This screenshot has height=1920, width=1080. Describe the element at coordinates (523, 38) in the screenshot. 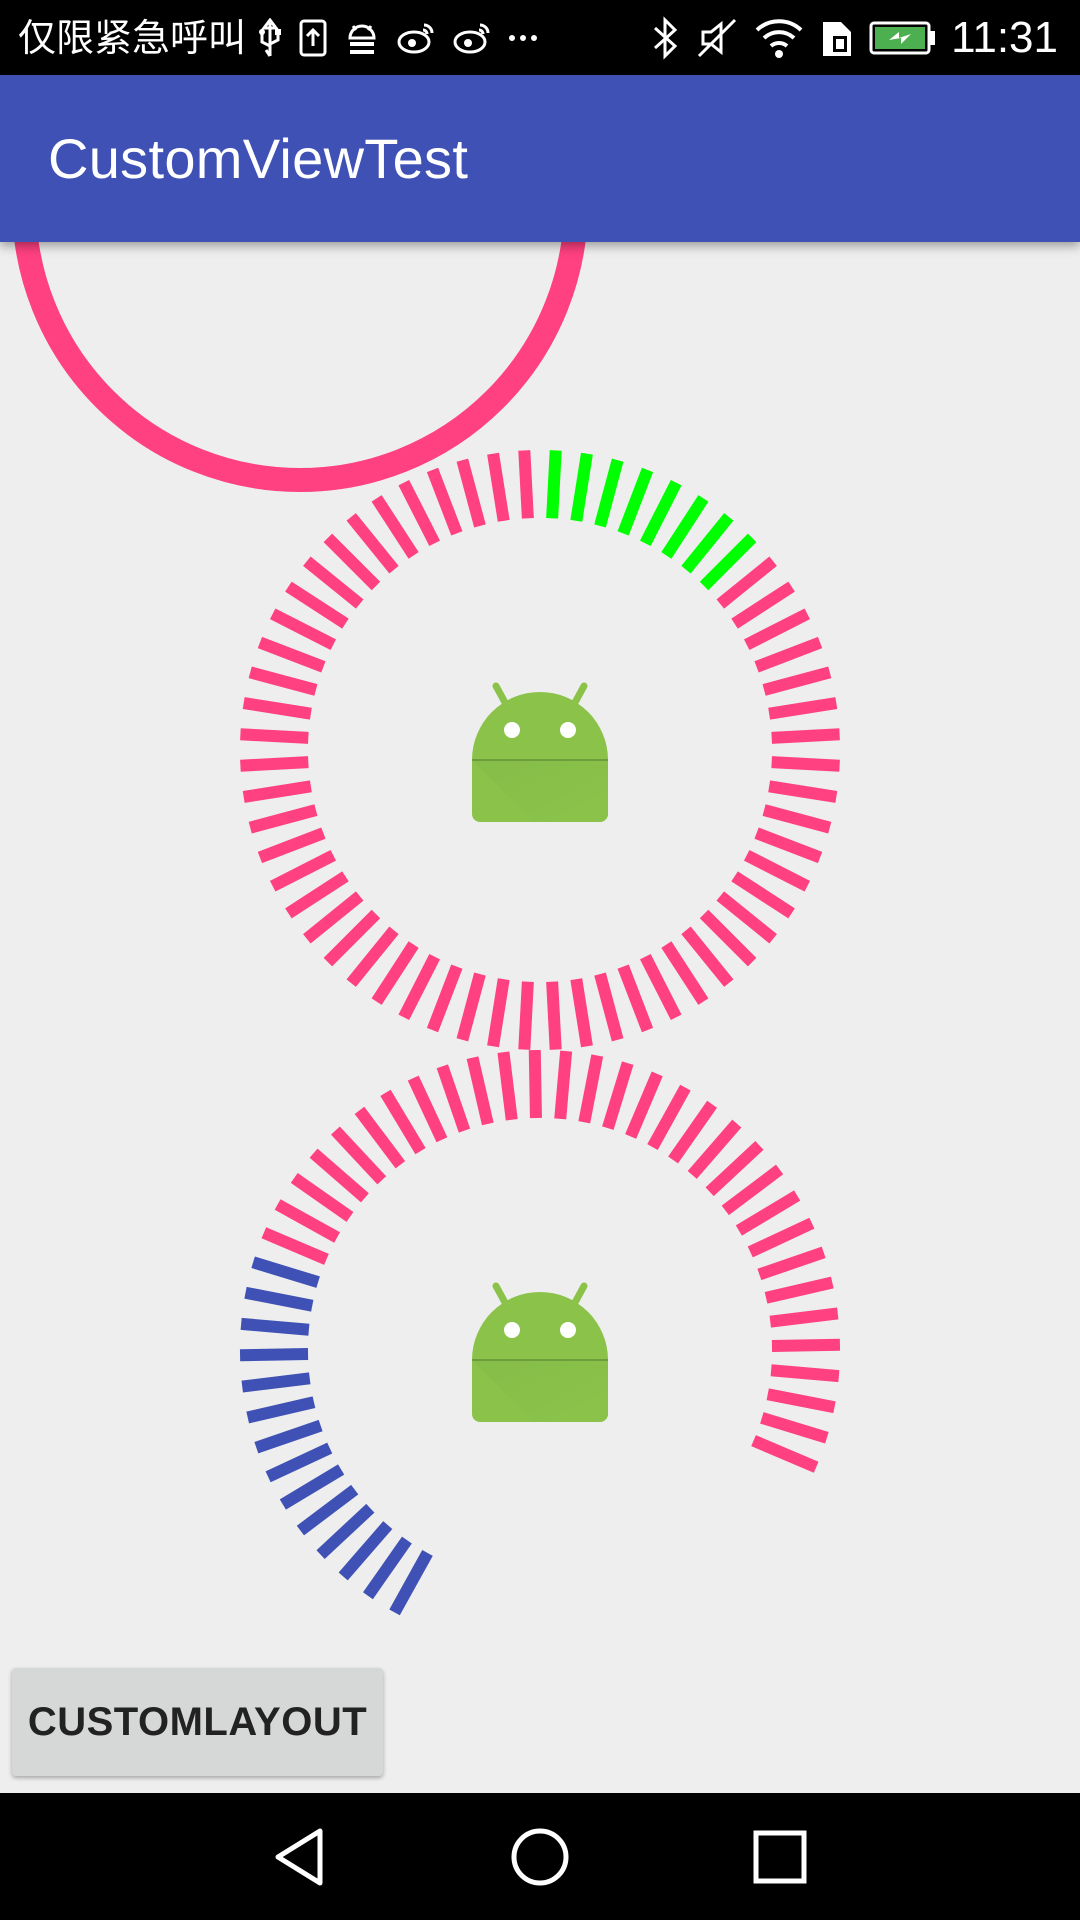

I see `more-icon` at that location.